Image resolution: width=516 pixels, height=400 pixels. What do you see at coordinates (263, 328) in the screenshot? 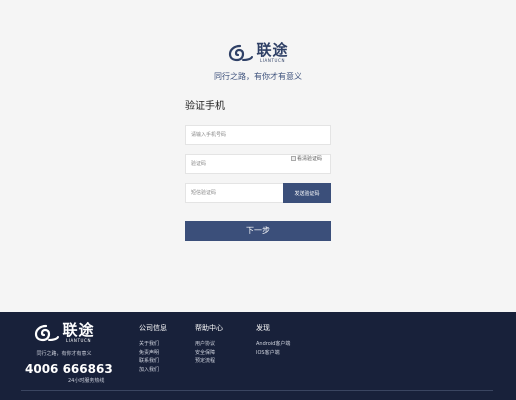
I see `footer-col-title: 发现` at bounding box center [263, 328].